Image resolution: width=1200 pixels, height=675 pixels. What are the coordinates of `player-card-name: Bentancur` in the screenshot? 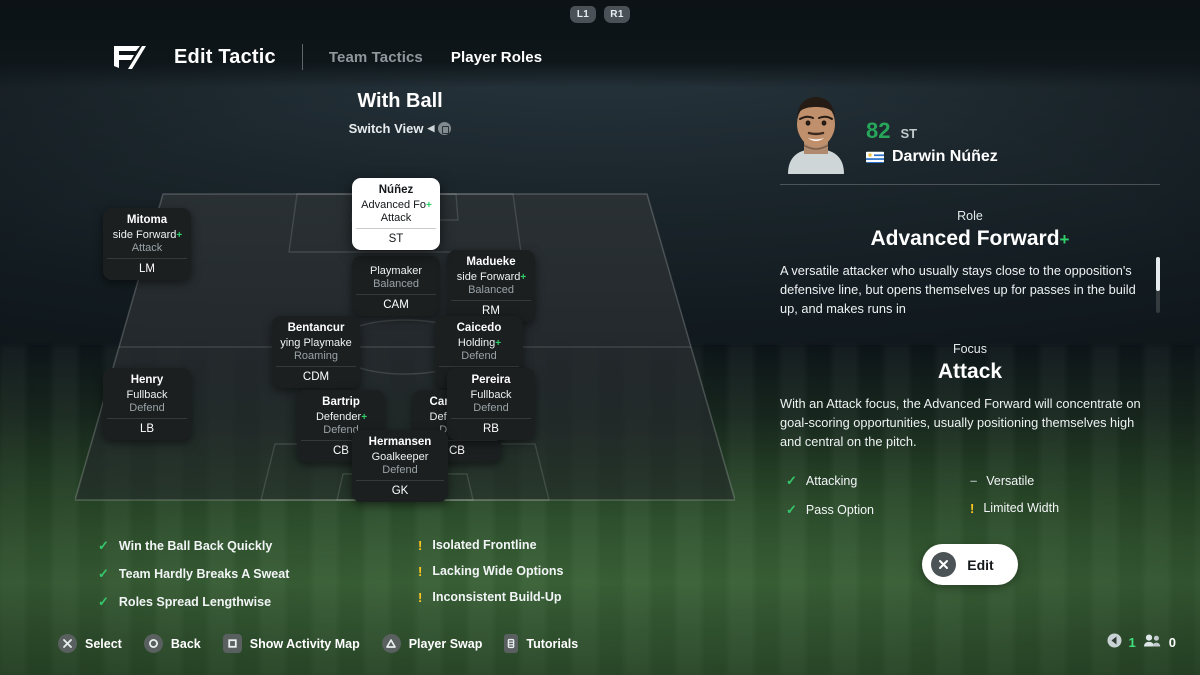 It's located at (316, 328).